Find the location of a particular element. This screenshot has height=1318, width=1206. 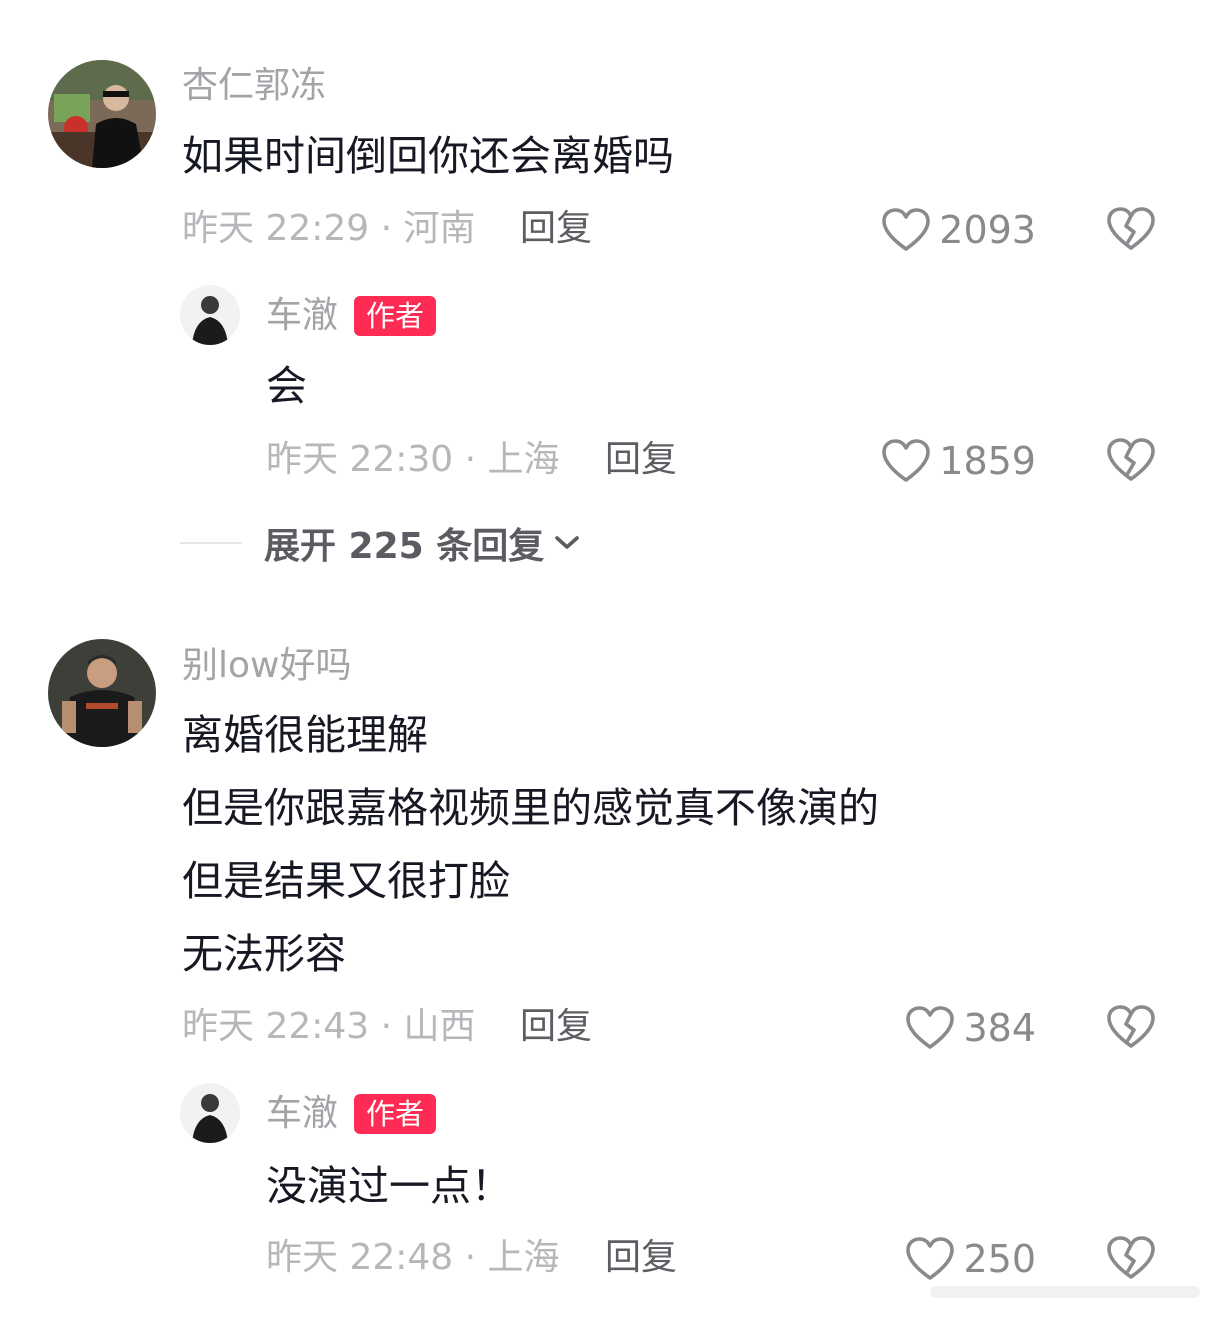

expand-replies-button: 展开 225 条回复 is located at coordinates (380, 543).